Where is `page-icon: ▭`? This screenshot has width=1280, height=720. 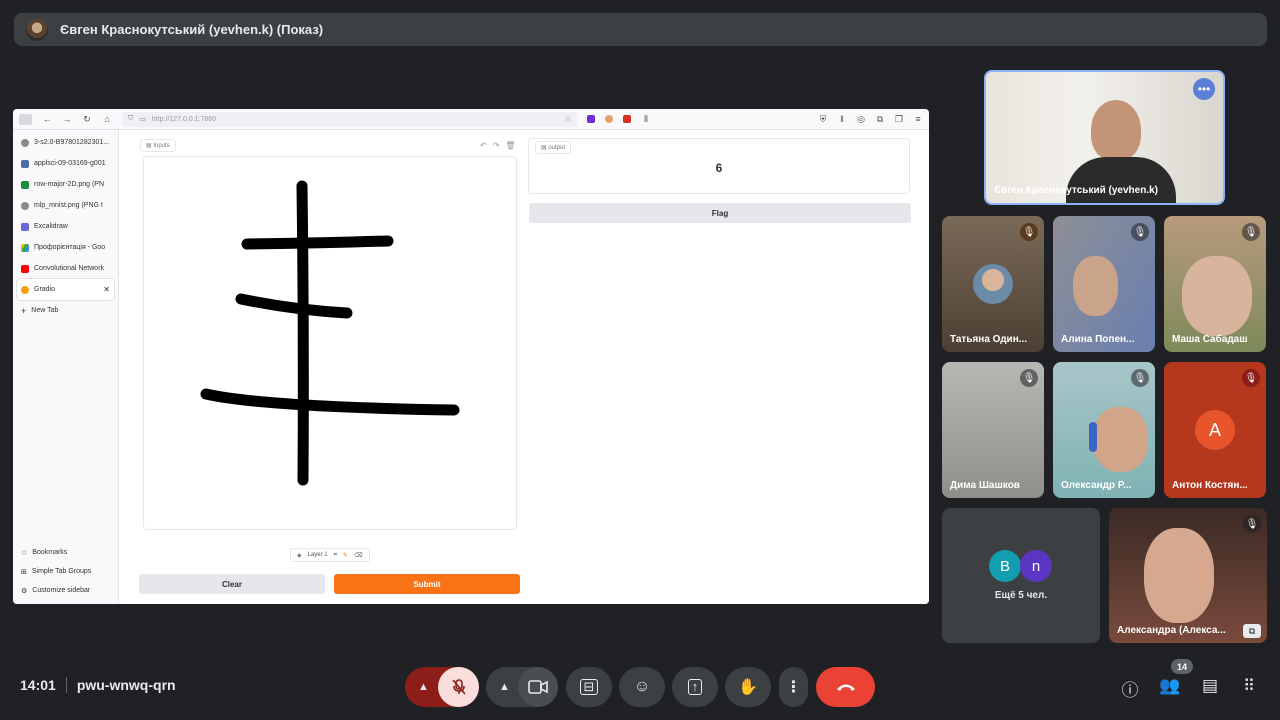
page-icon: ▭ is located at coordinates (142, 119).